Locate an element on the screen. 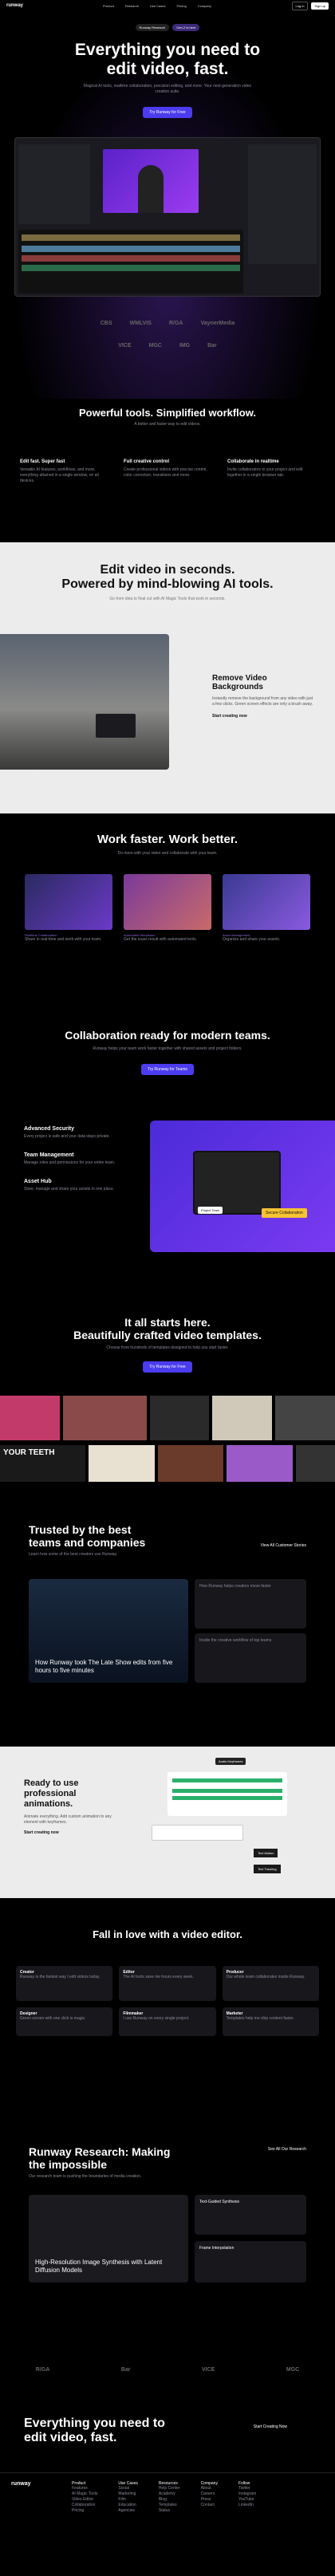  research-card-3: Frame Interpolation is located at coordinates (251, 2262).